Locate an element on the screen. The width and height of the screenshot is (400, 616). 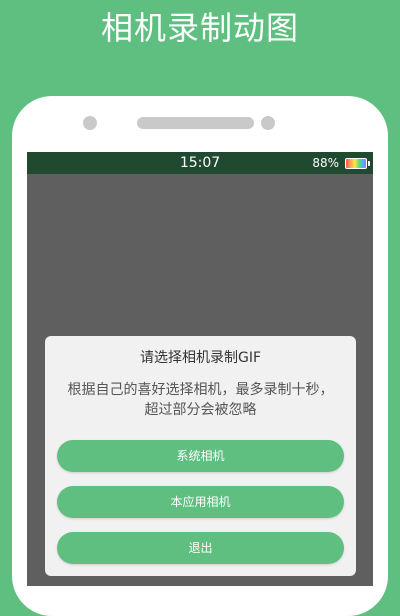
sensor-icon is located at coordinates (268, 123).